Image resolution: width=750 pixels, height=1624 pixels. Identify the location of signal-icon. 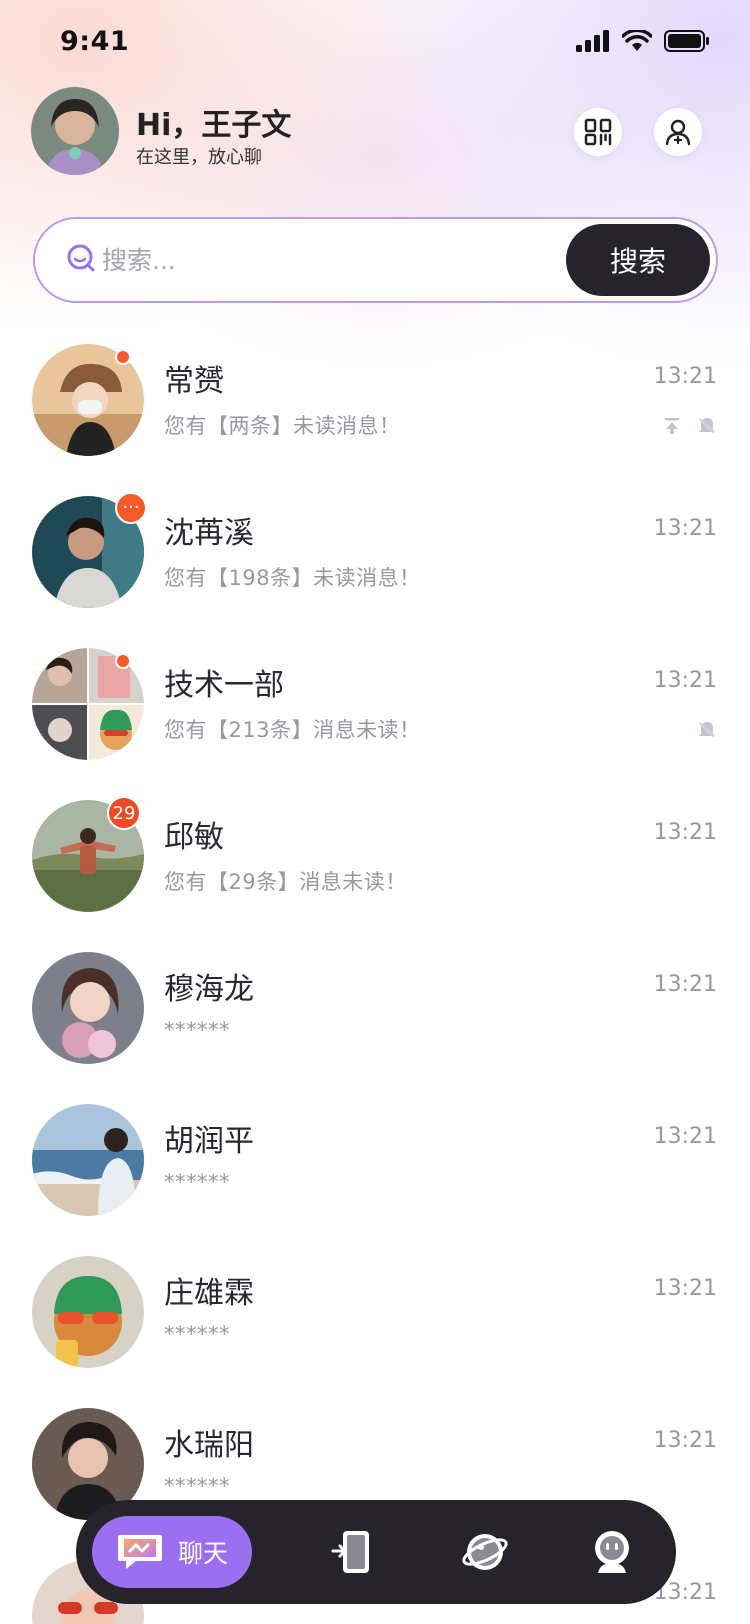
(592, 41).